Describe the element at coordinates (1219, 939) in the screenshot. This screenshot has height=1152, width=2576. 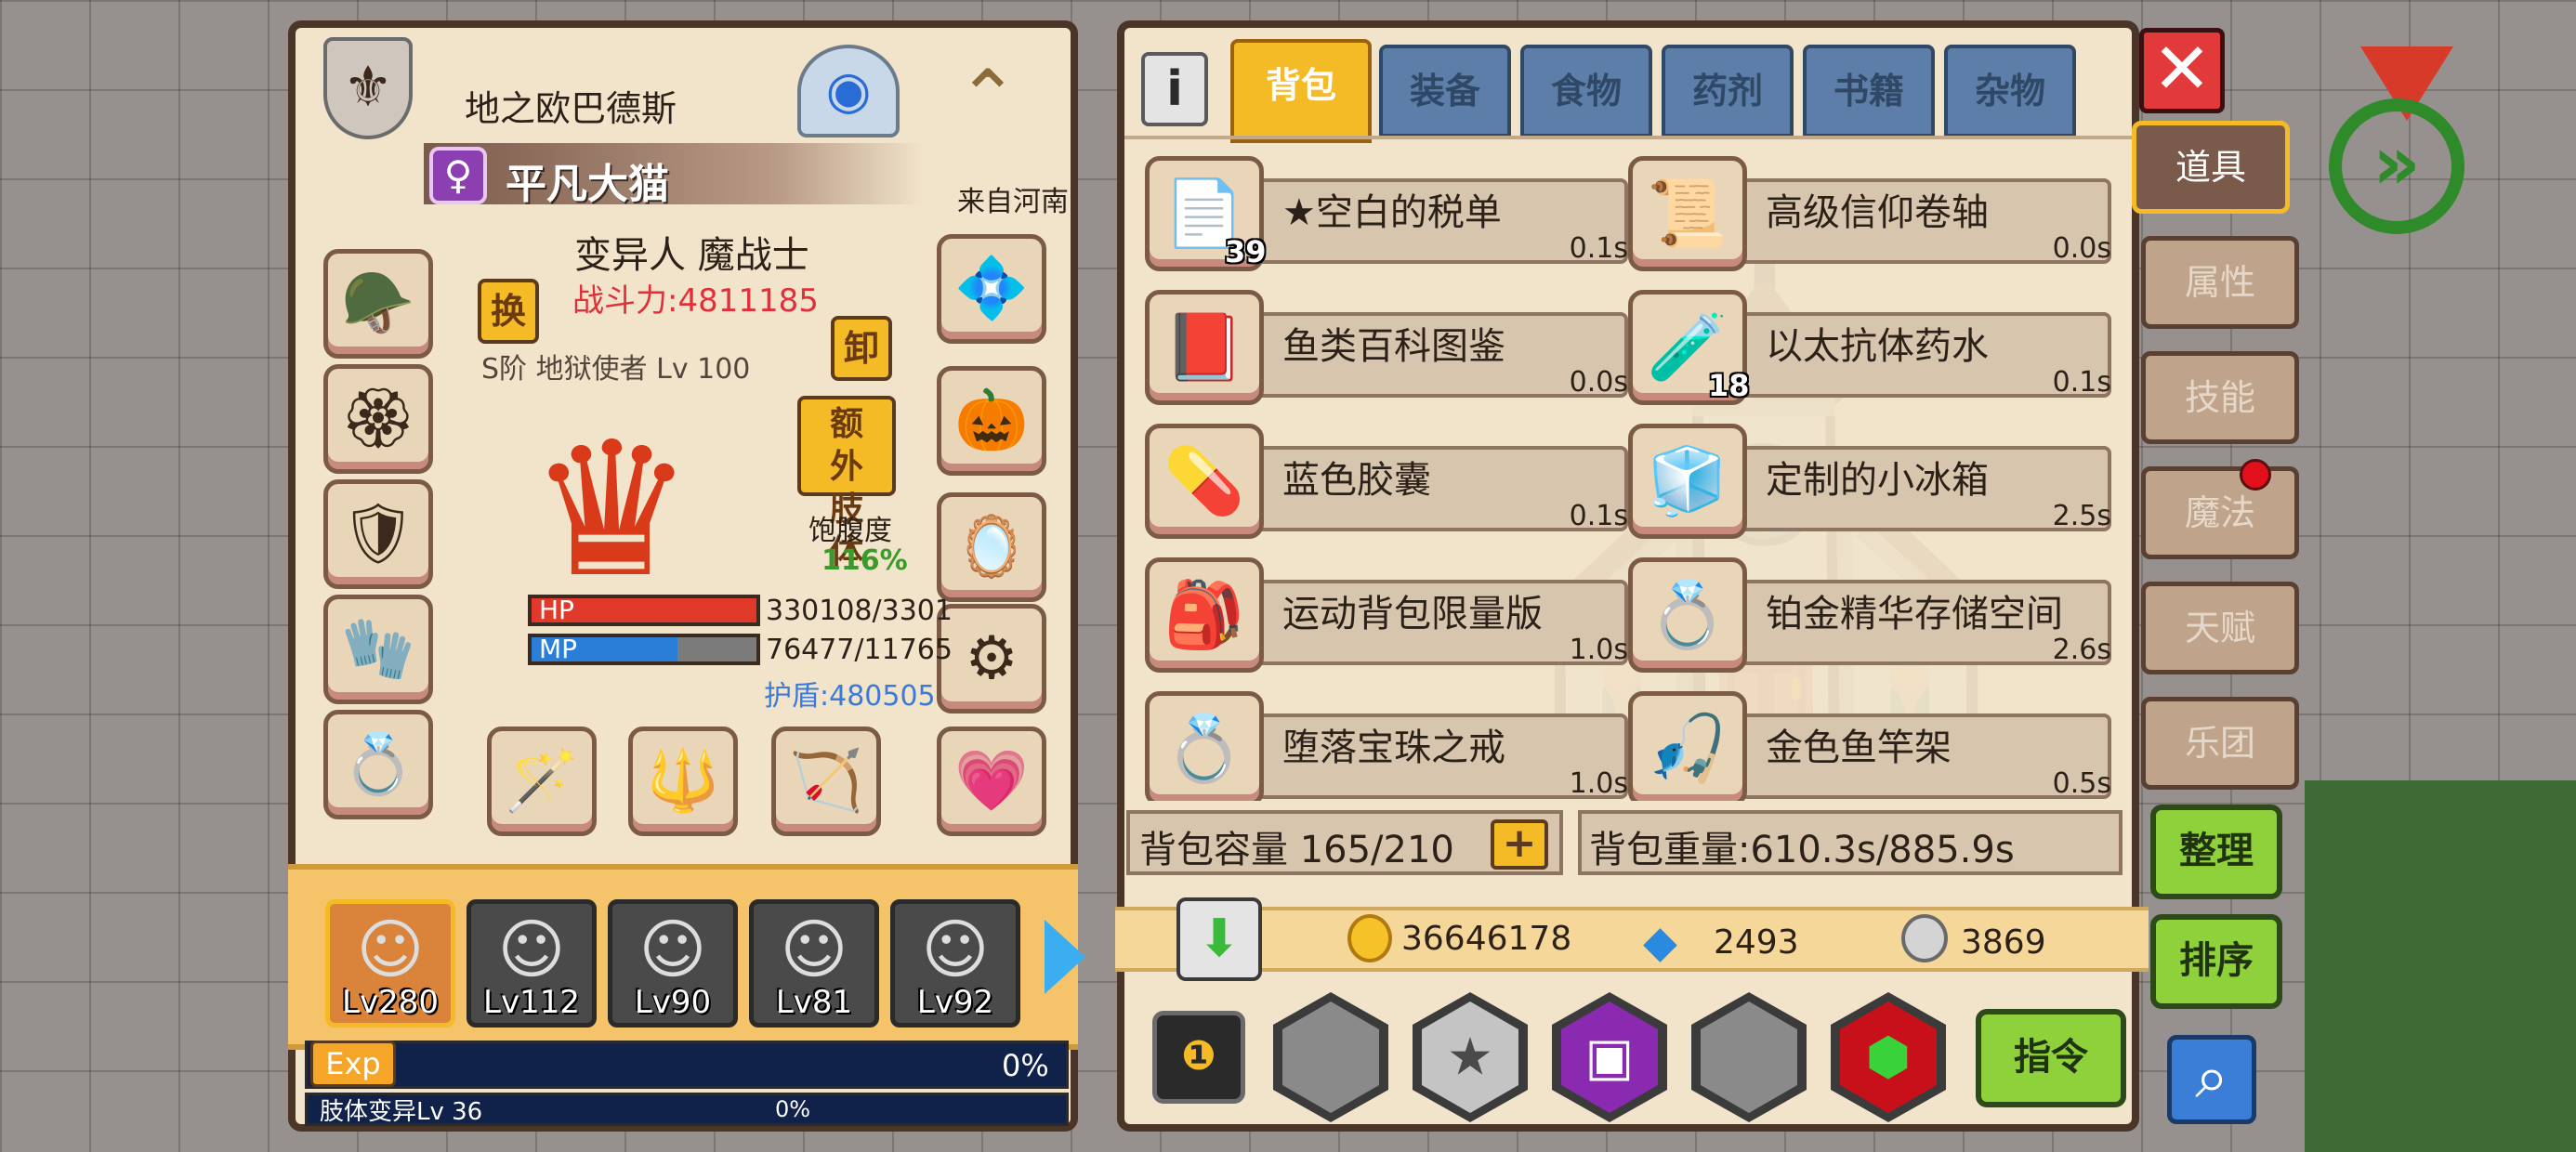
I see `deposit-button: ⬇` at that location.